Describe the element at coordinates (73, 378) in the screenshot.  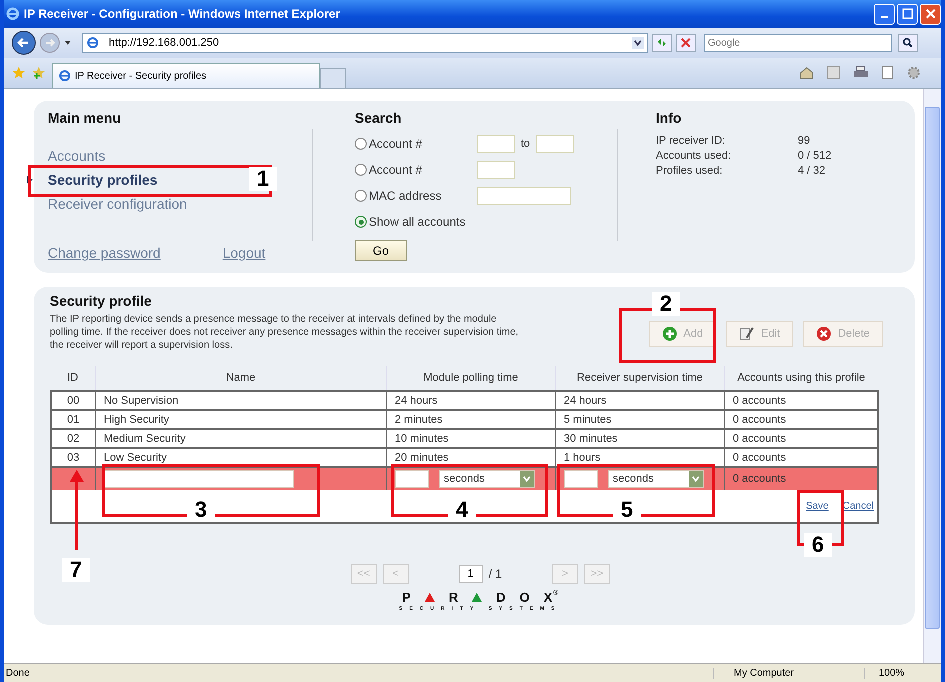
I see `column-header: ID` at that location.